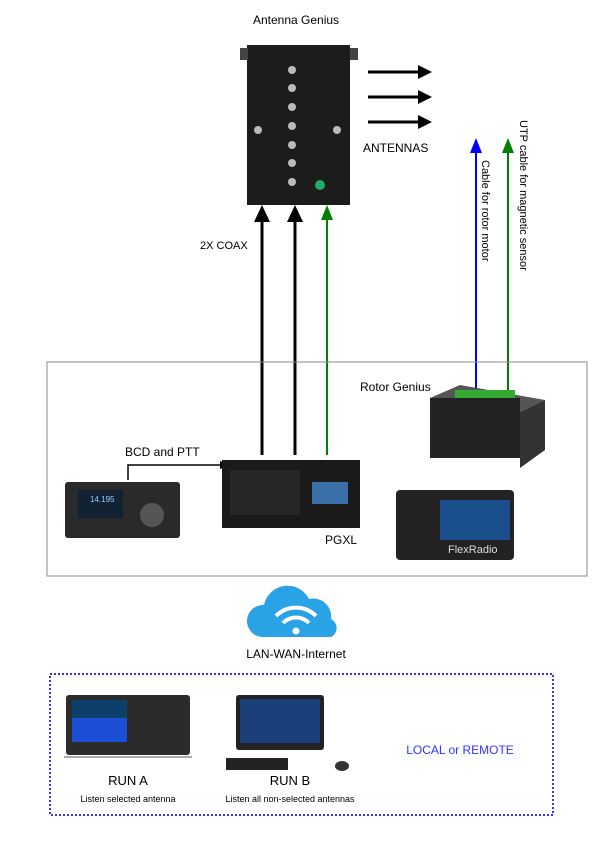 The height and width of the screenshot is (849, 600). Describe the element at coordinates (485, 211) in the screenshot. I see `rotor-cable-label: Cable for rotor motor` at that location.